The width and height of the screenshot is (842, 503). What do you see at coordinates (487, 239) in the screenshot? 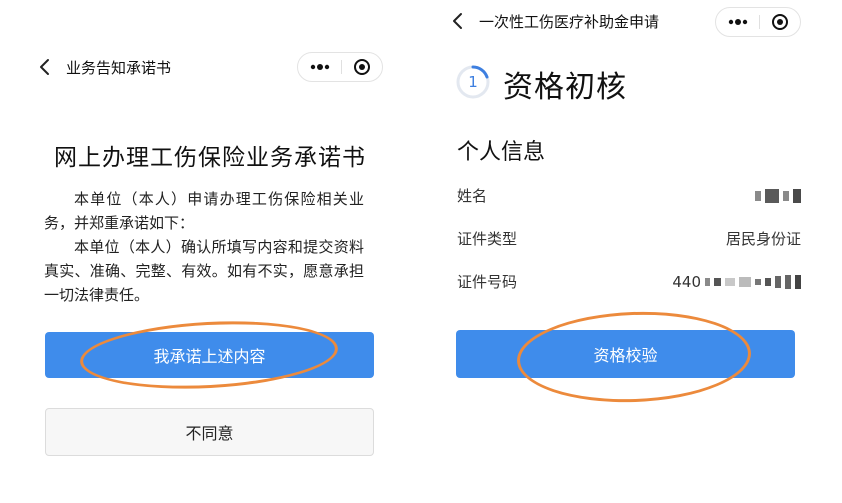
I see `info-label: 证件类型` at bounding box center [487, 239].